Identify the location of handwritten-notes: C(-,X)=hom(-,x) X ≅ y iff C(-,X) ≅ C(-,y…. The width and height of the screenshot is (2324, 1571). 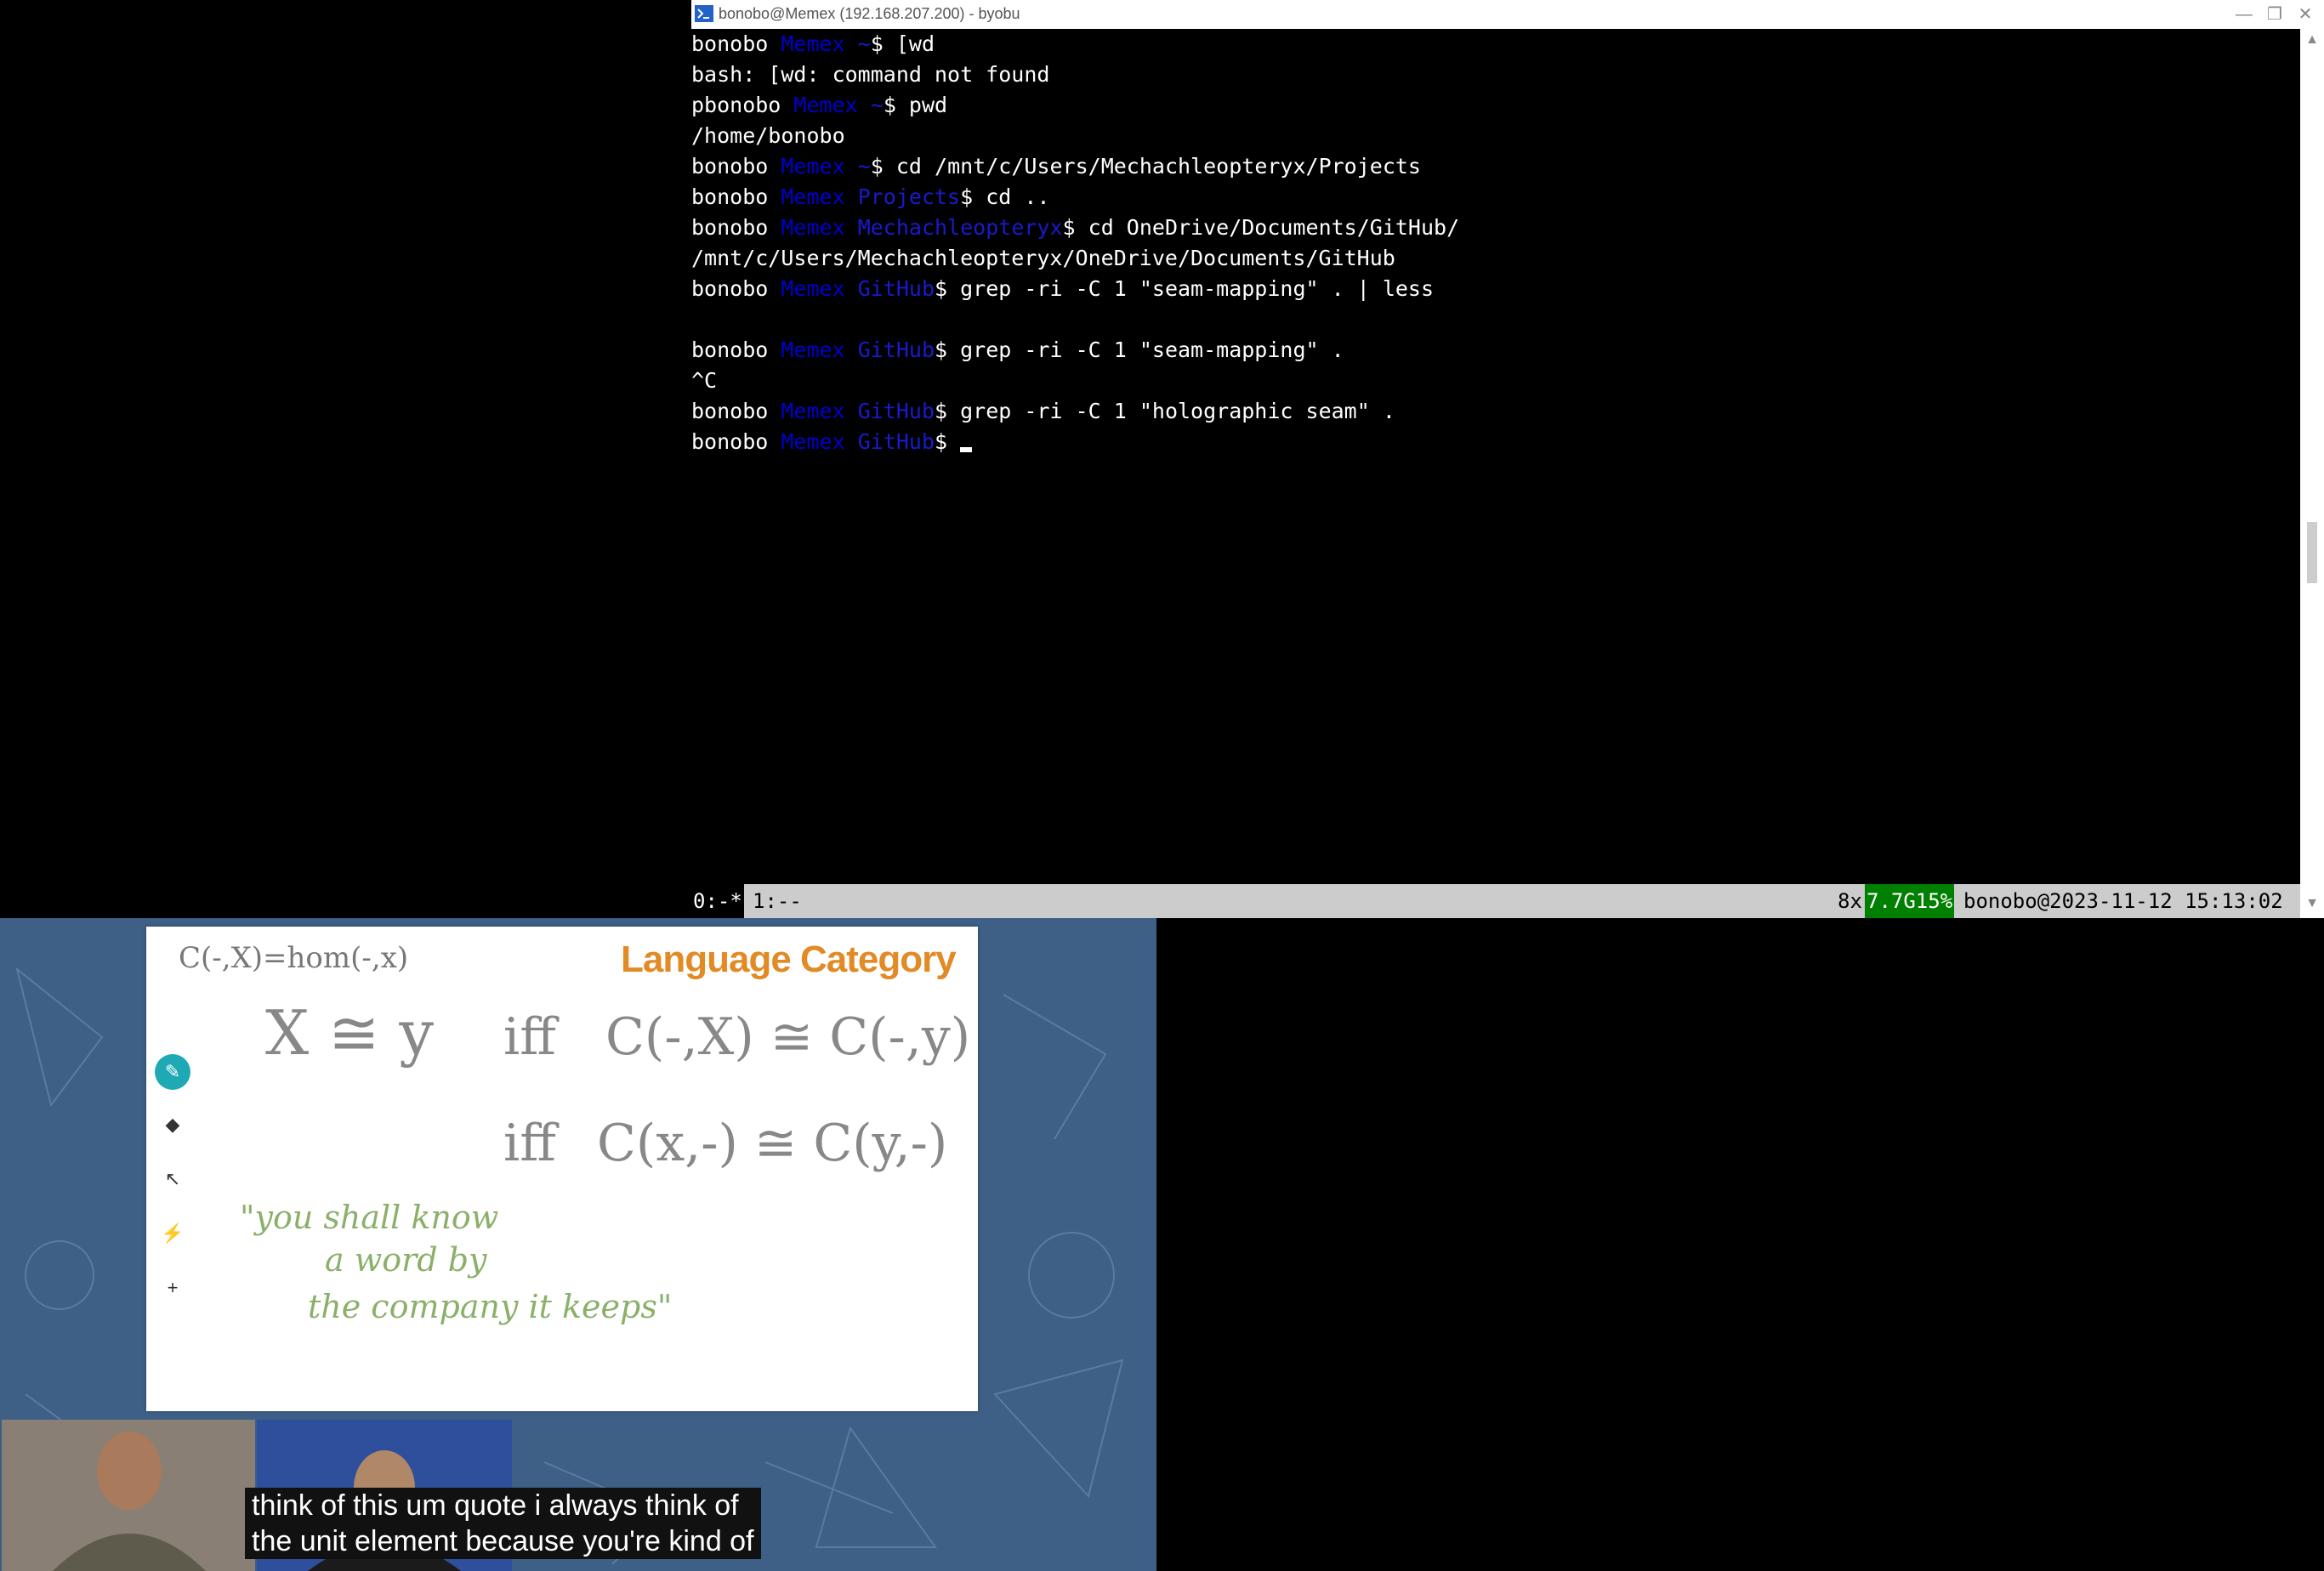
(574, 1133).